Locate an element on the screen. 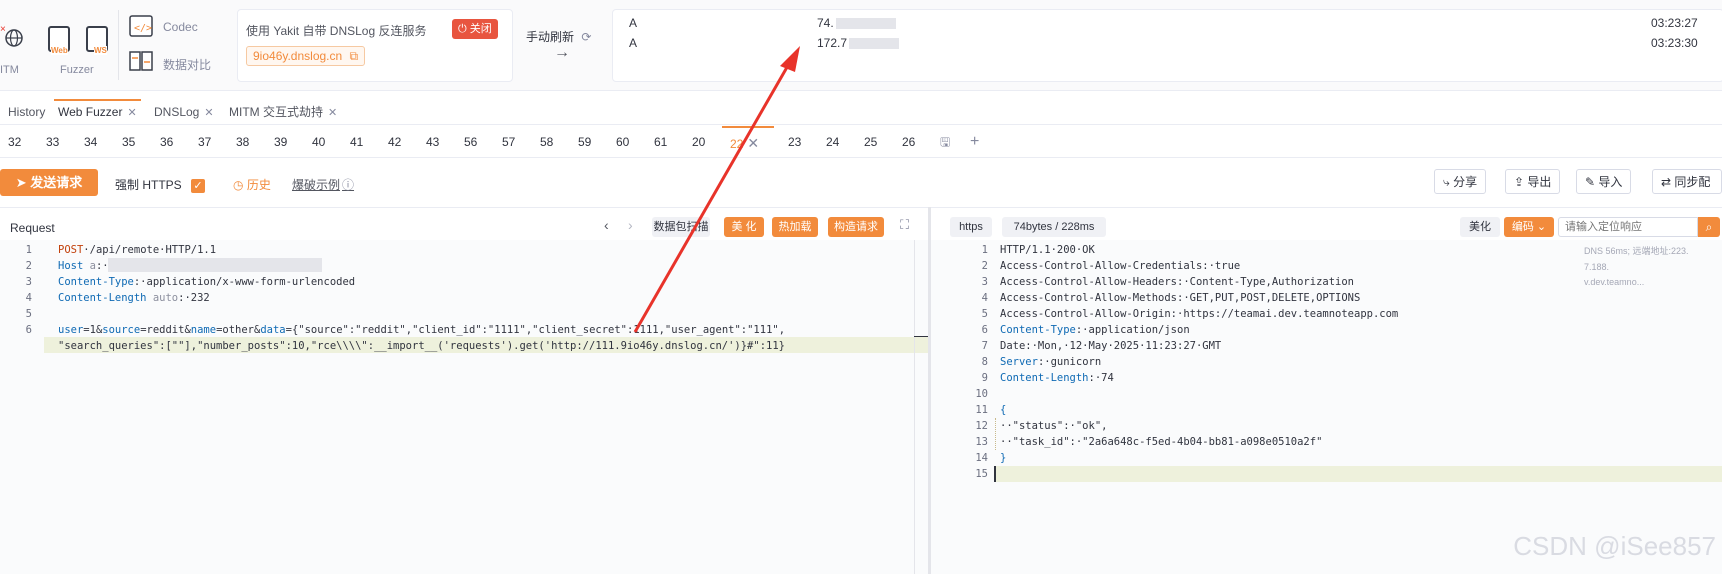 The height and width of the screenshot is (575, 1722). arrow-head is located at coordinates (790, 59).